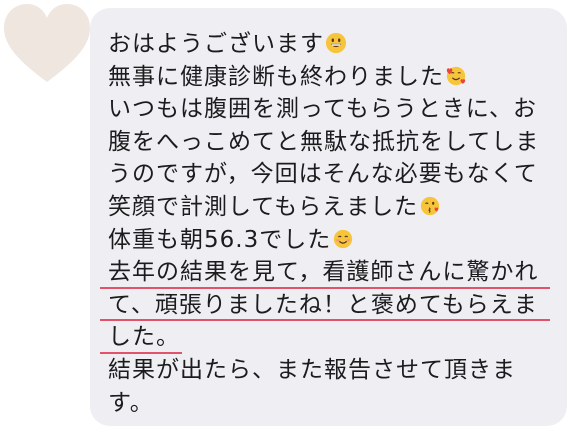 The width and height of the screenshot is (575, 433). Describe the element at coordinates (328, 305) in the screenshot. I see `message-line-highlighted: て、頑張りましたね！と褒めてもらえま` at that location.